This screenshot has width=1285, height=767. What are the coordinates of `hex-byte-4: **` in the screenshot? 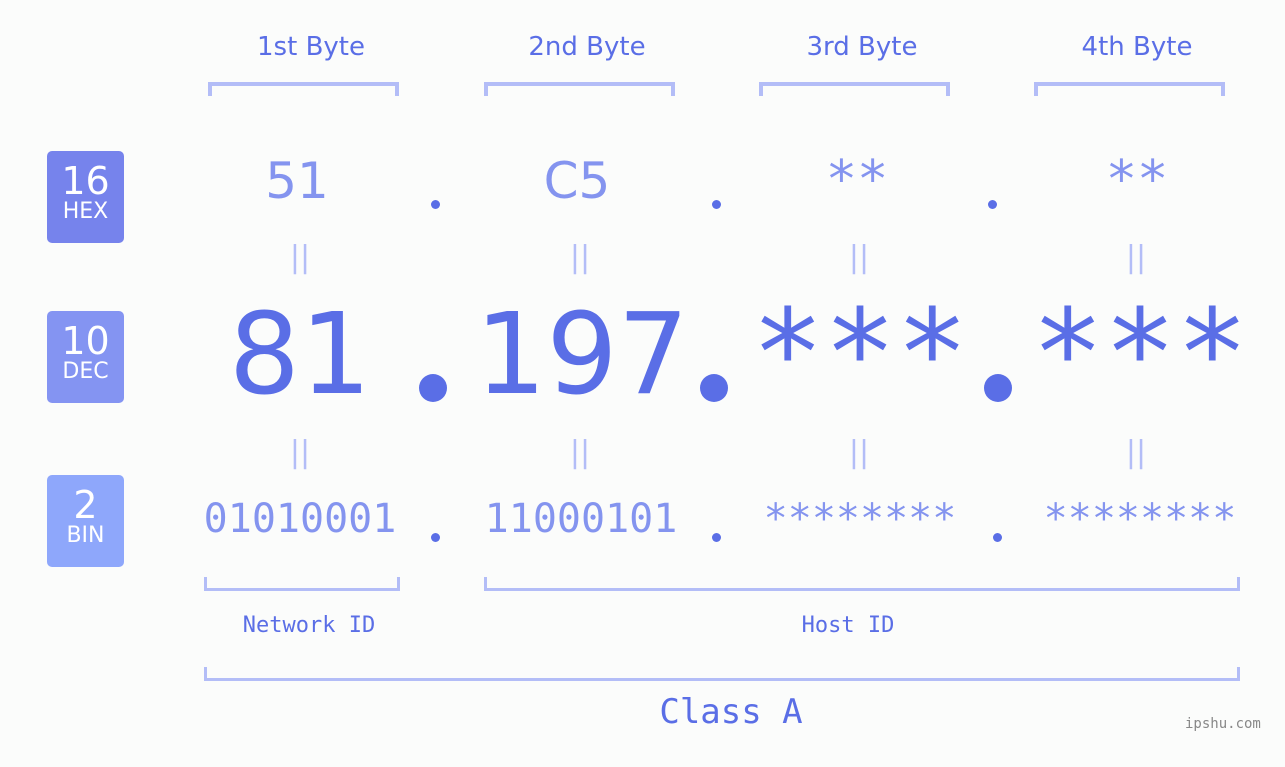 It's located at (1137, 180).